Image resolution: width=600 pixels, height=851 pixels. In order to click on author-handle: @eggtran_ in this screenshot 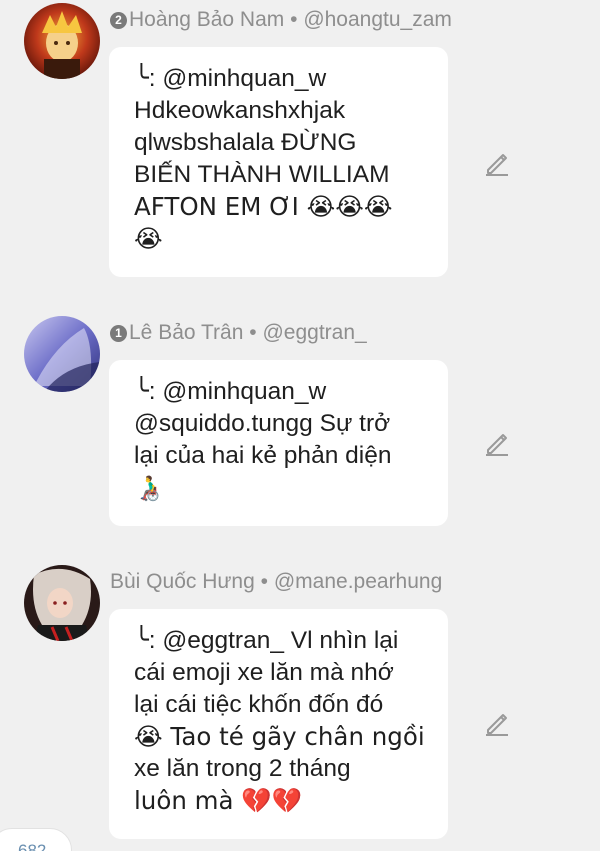, I will do `click(314, 332)`.